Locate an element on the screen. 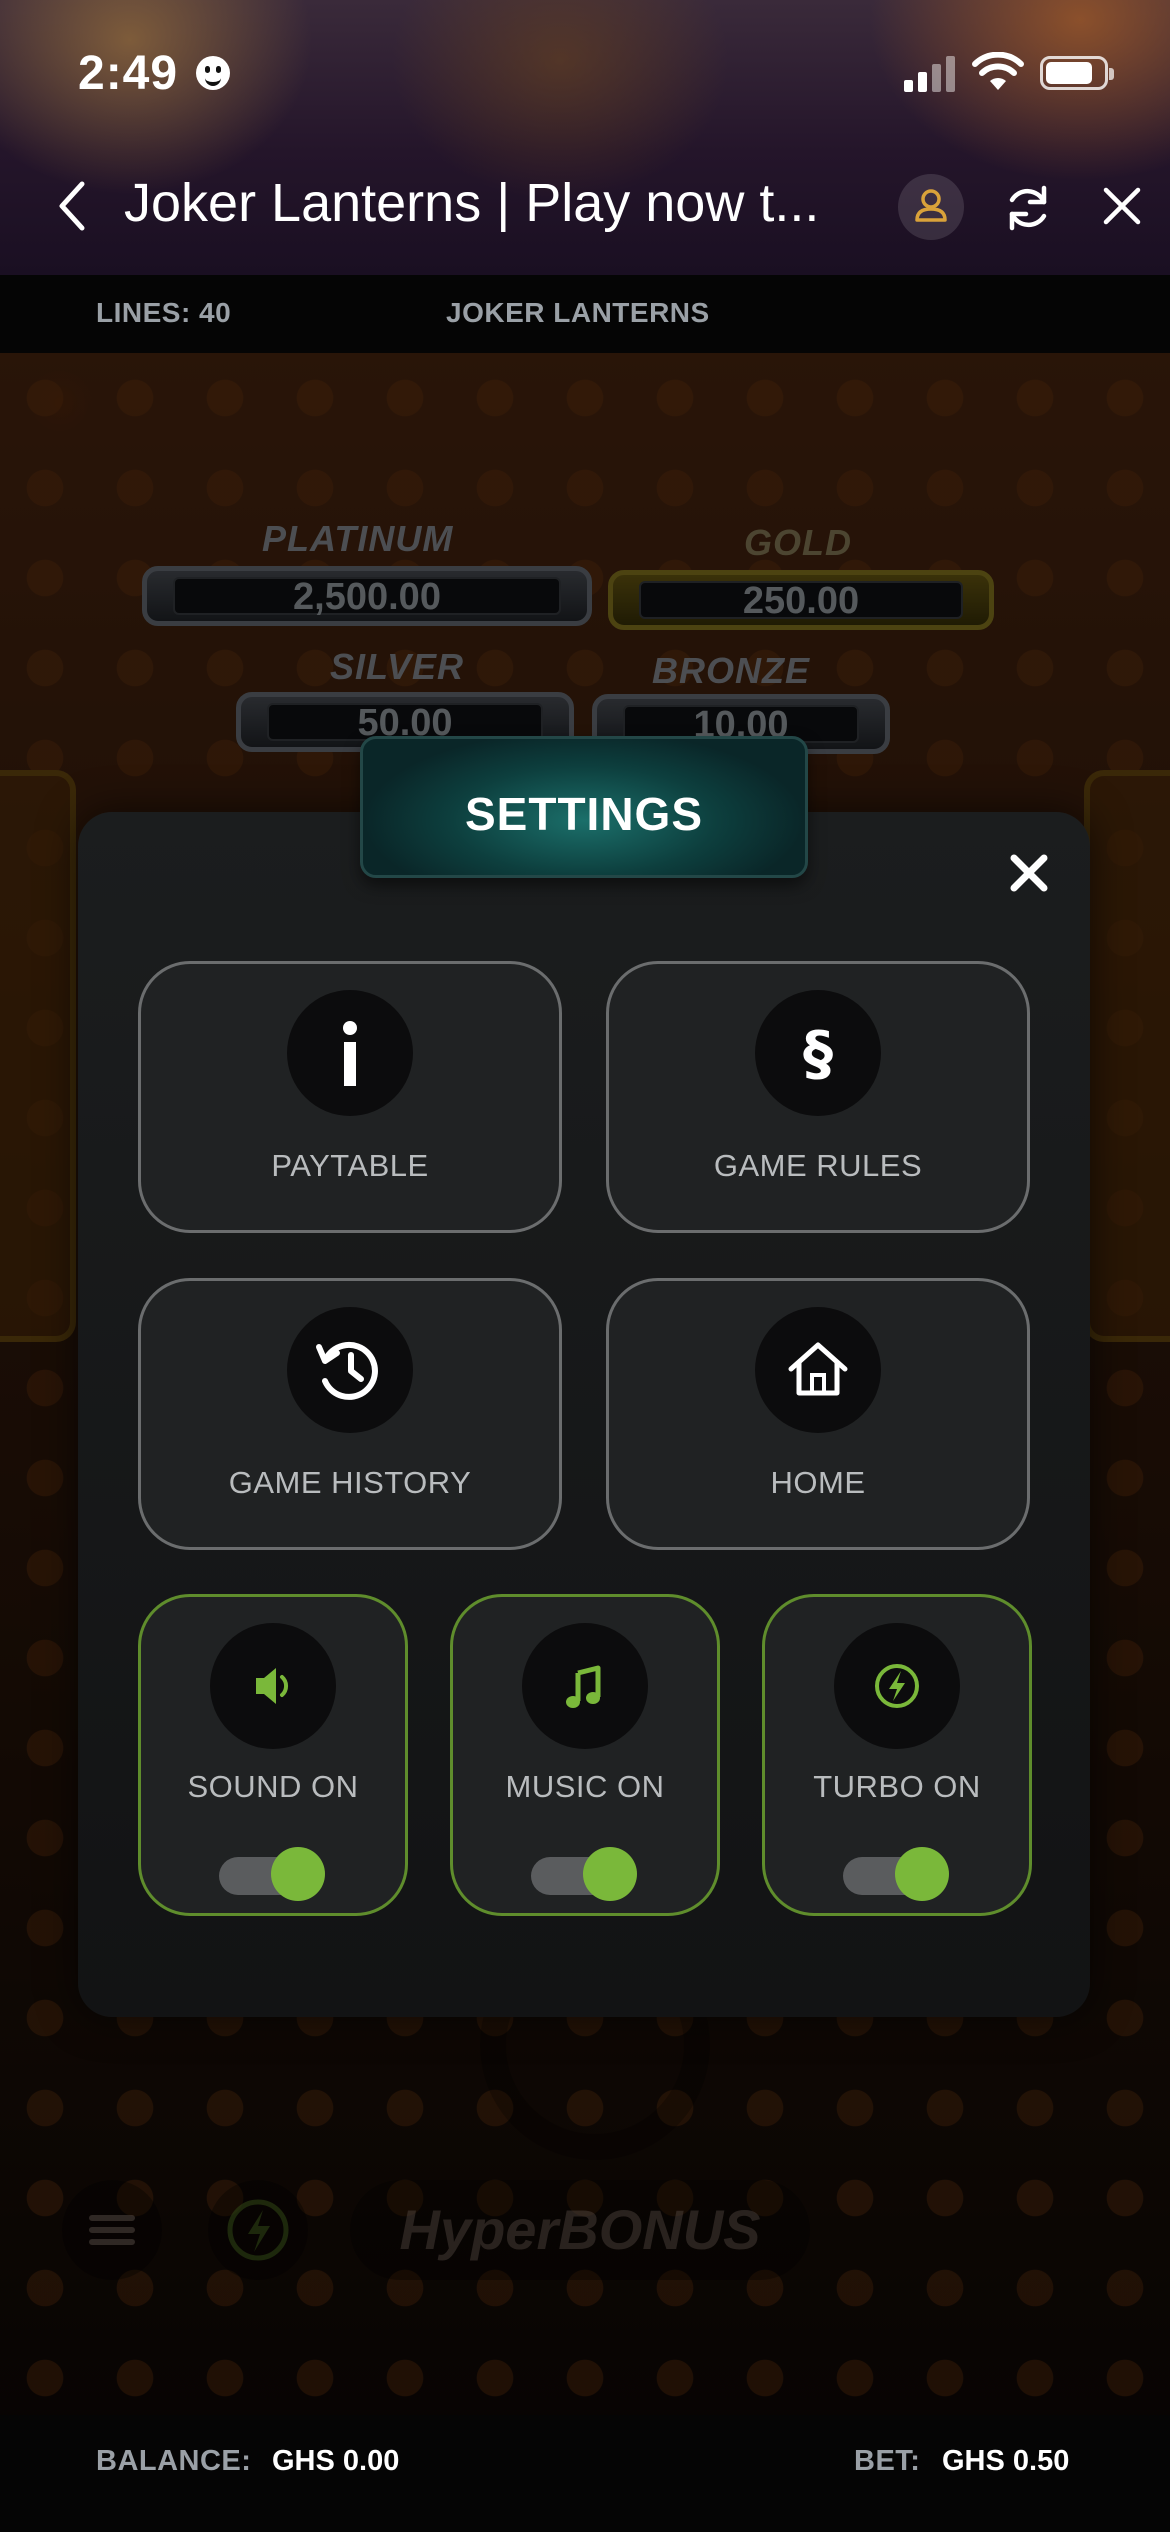 The width and height of the screenshot is (1170, 2532). wifi-icon is located at coordinates (998, 71).